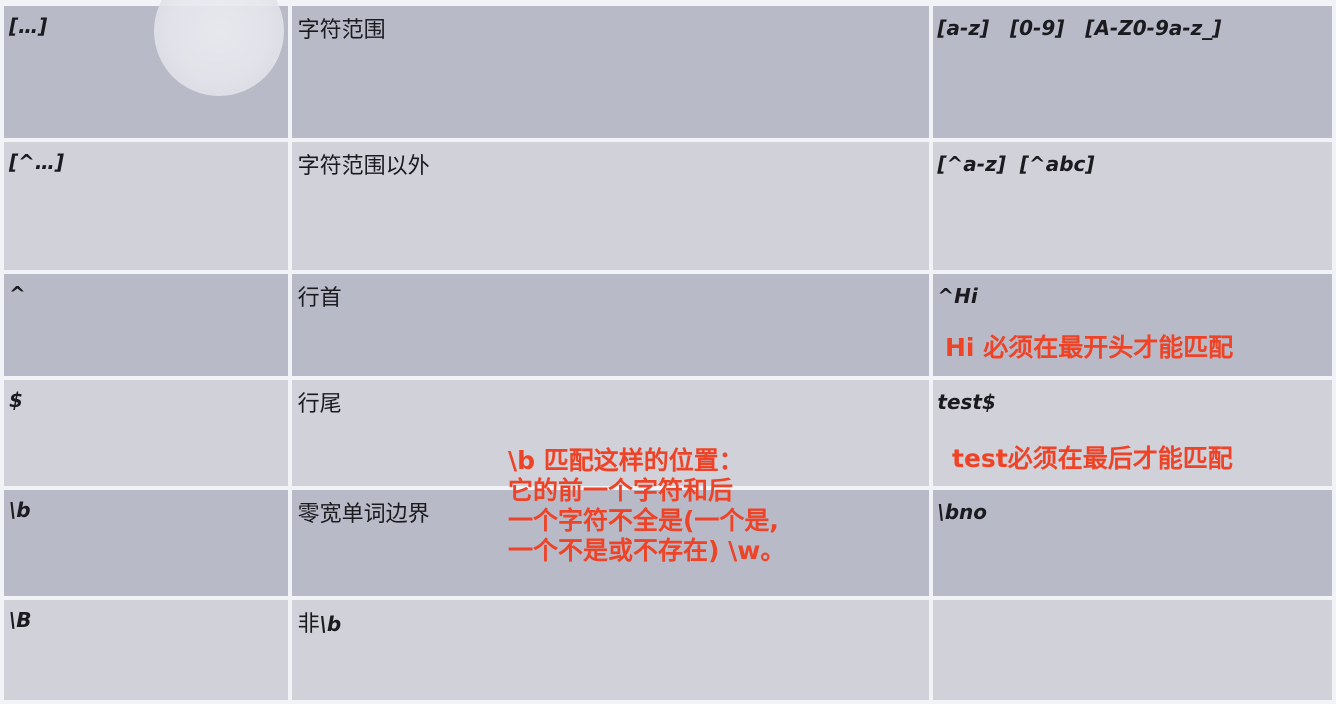  I want to click on description-text: 行尾, so click(319, 404).